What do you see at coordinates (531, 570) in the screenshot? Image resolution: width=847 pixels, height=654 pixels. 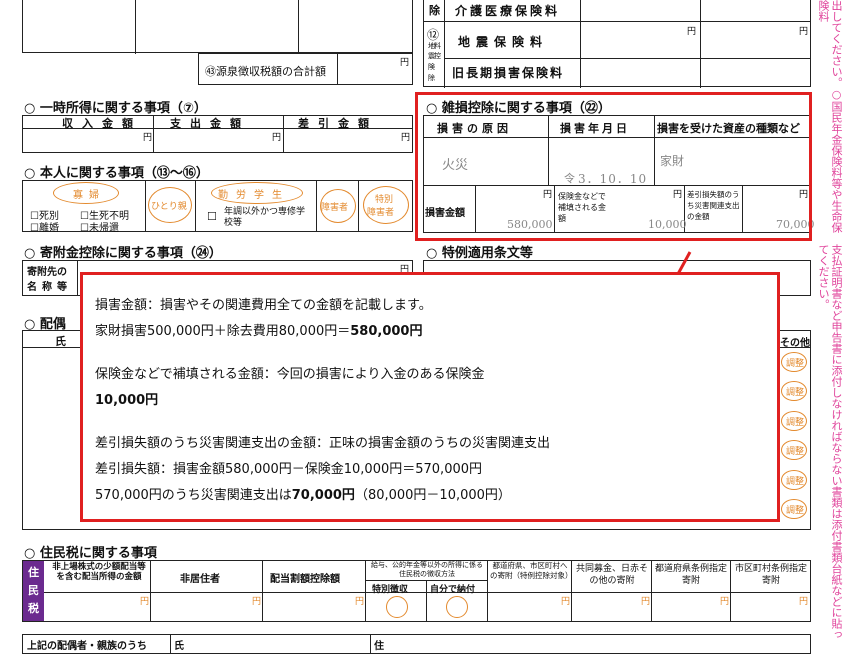 I see `pref-donation-header: 都道府県、市区町村への寄附（特例控除対象）` at bounding box center [531, 570].